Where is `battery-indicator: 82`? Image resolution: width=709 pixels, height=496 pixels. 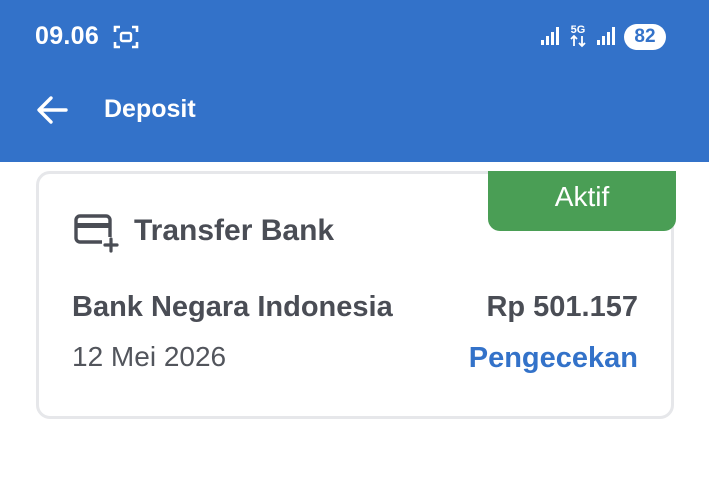 battery-indicator: 82 is located at coordinates (645, 37).